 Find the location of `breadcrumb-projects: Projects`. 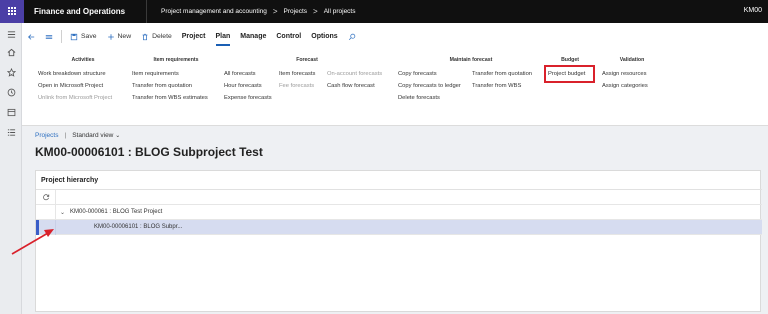

breadcrumb-projects: Projects is located at coordinates (295, 11).